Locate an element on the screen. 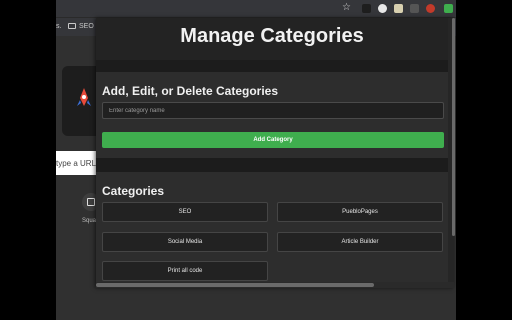 This screenshot has height=320, width=512. category-name-input is located at coordinates (273, 110).